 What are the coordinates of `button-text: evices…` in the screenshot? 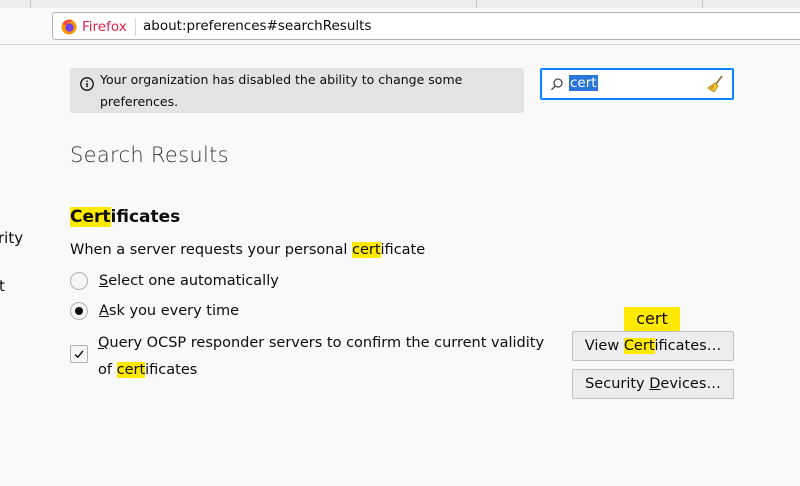 It's located at (690, 384).